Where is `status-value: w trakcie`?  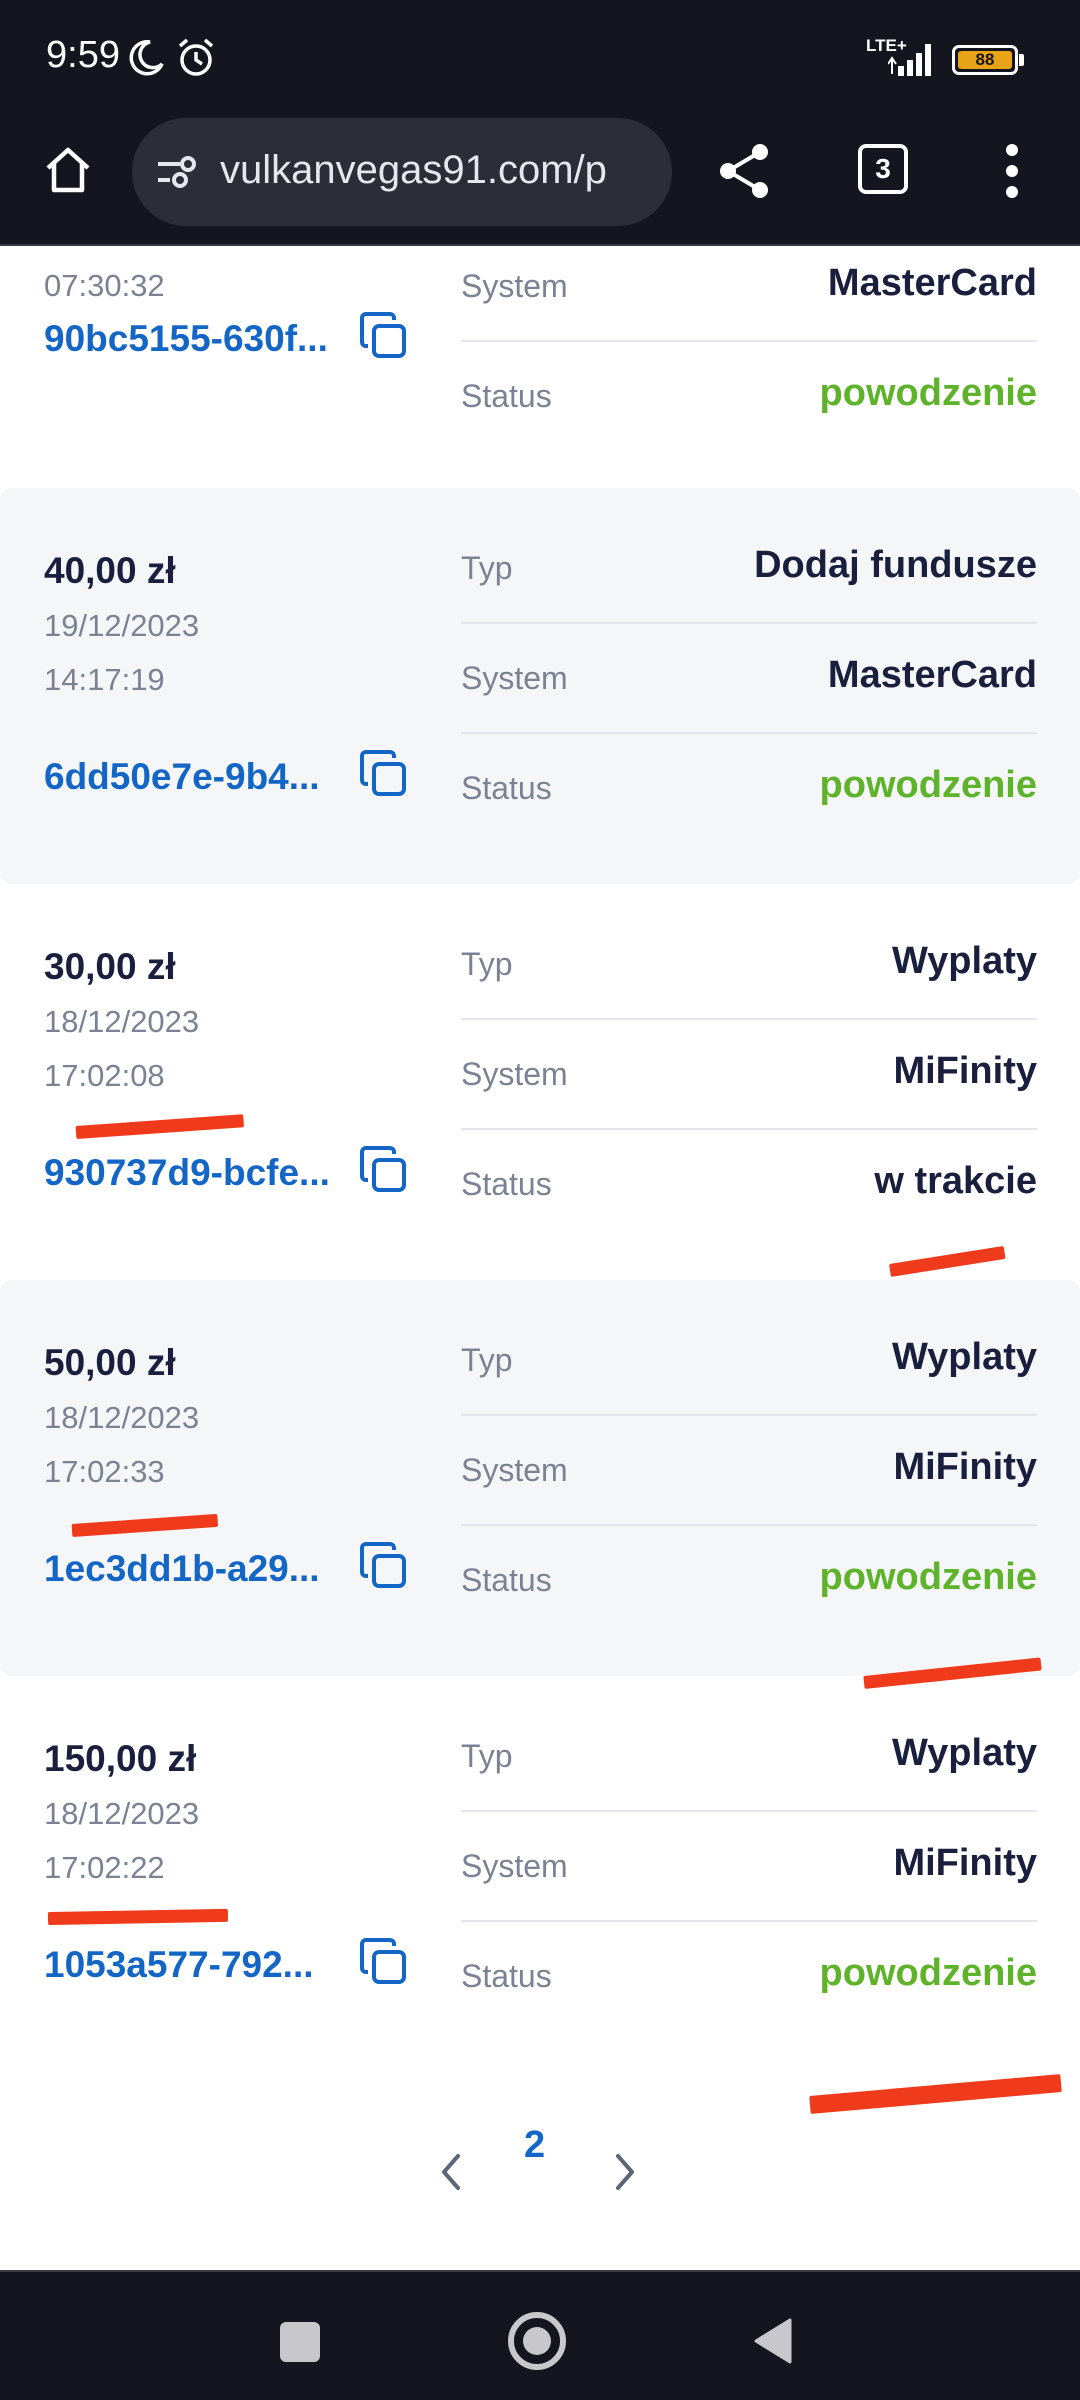
status-value: w trakcie is located at coordinates (955, 1181).